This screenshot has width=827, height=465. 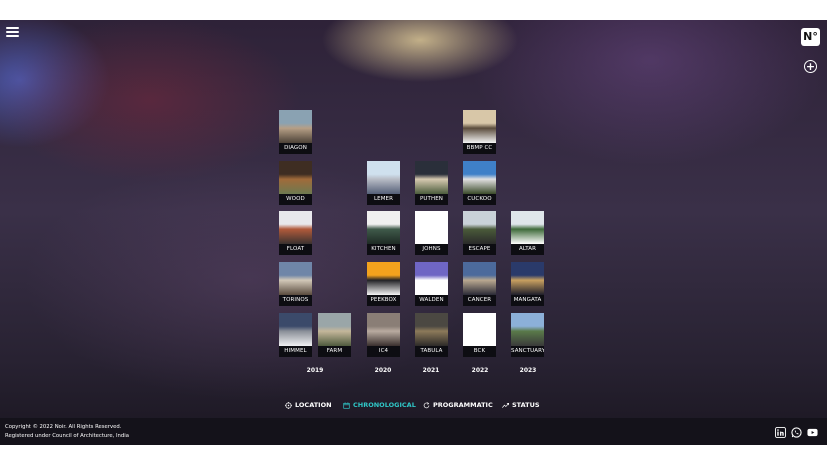 I want to click on view-programmatic: PROGRAMMATIC, so click(x=458, y=405).